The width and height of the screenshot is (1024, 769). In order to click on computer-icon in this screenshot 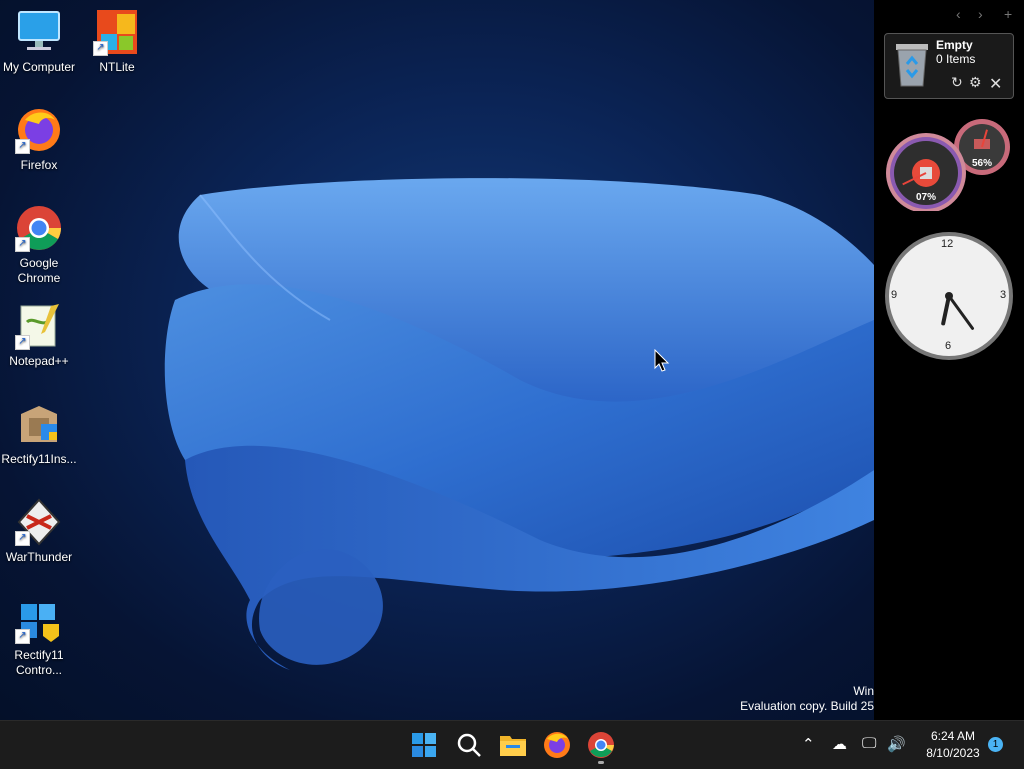, I will do `click(39, 32)`.